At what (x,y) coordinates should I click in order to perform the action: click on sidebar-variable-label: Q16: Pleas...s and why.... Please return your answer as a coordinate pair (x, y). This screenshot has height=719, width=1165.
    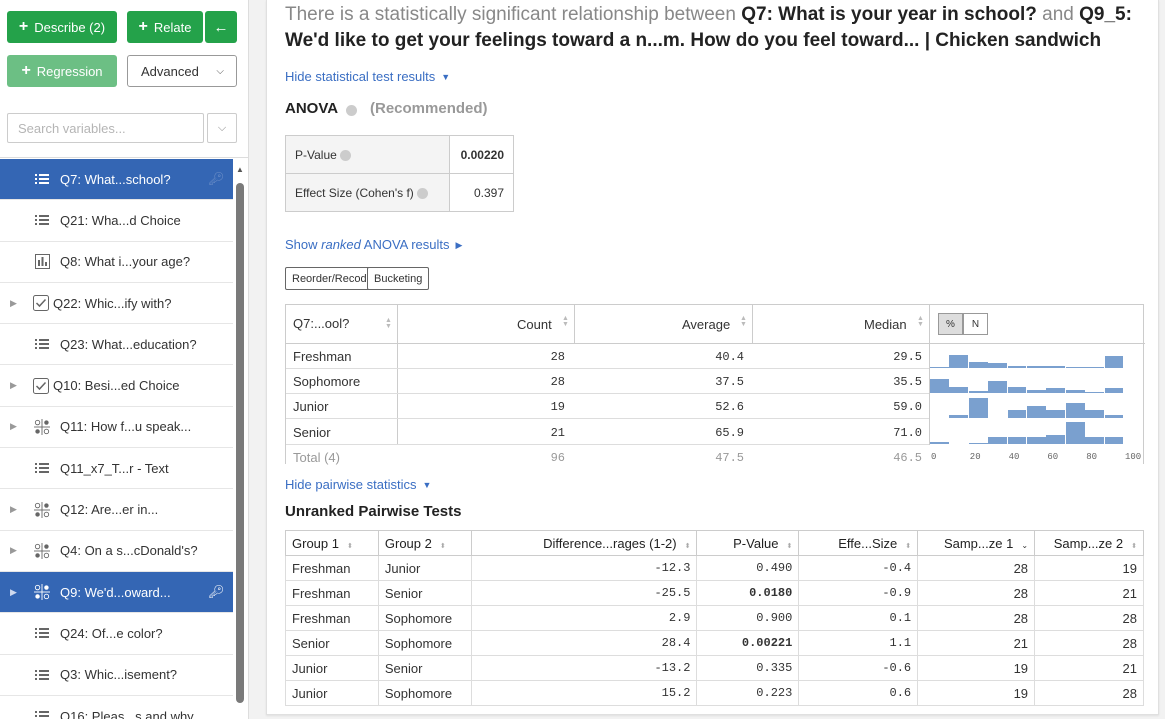
    Looking at the image, I should click on (132, 713).